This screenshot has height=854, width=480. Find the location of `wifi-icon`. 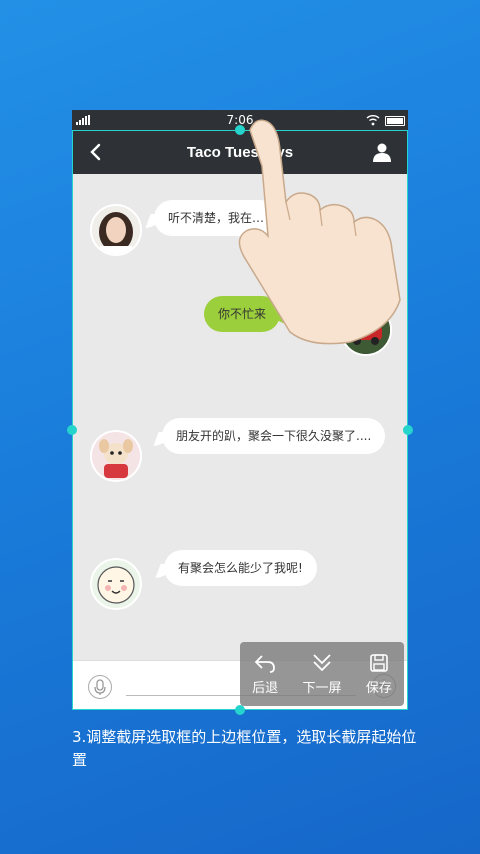

wifi-icon is located at coordinates (373, 120).